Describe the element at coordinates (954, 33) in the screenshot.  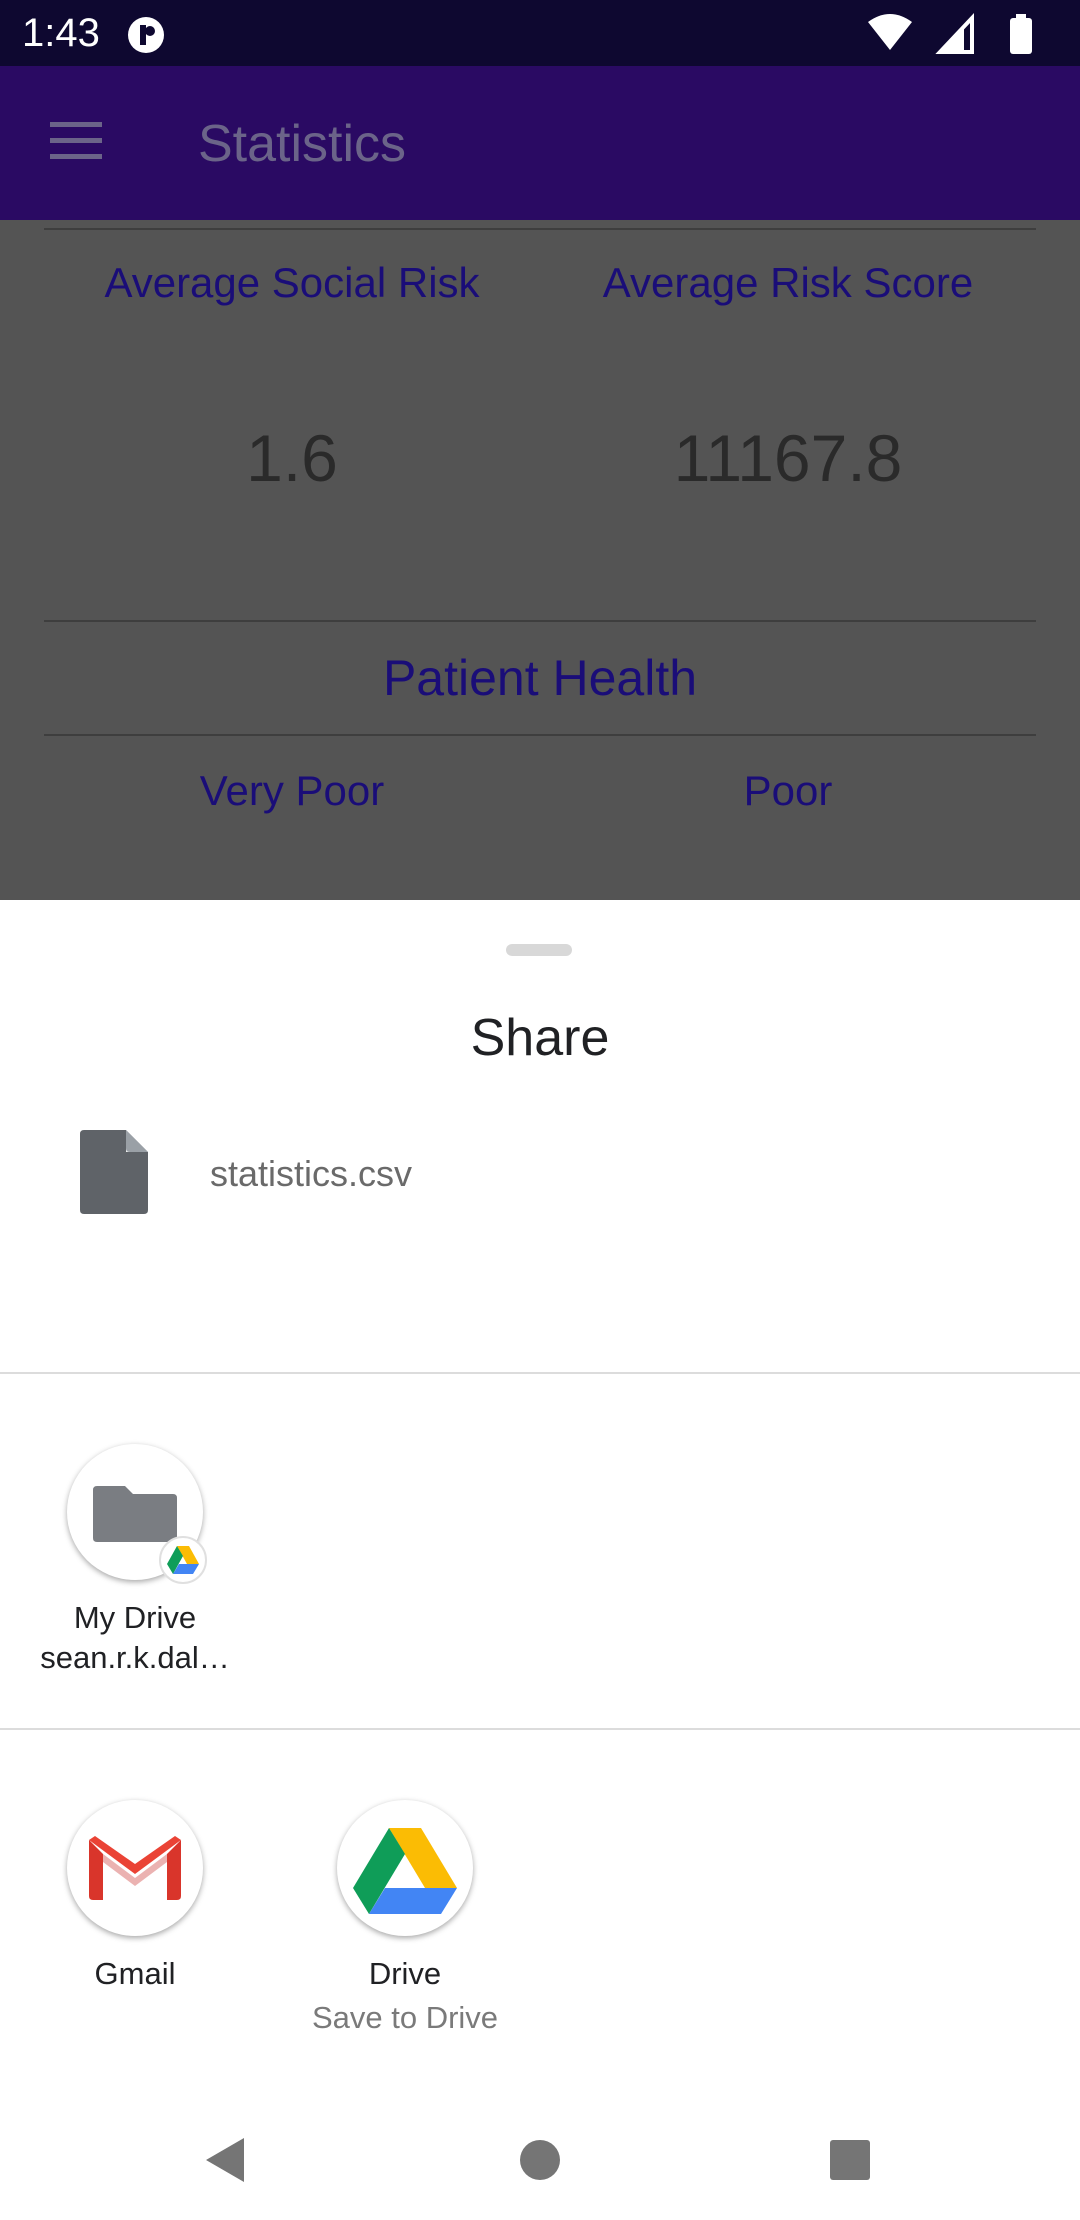
I see `signal-icon` at that location.